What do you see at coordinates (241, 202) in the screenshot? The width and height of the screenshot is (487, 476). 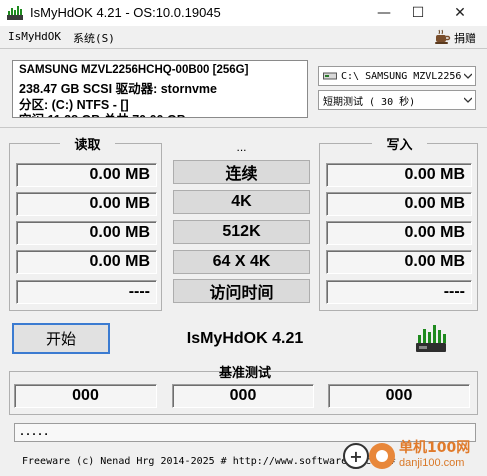 I see `4k-button: 4K` at bounding box center [241, 202].